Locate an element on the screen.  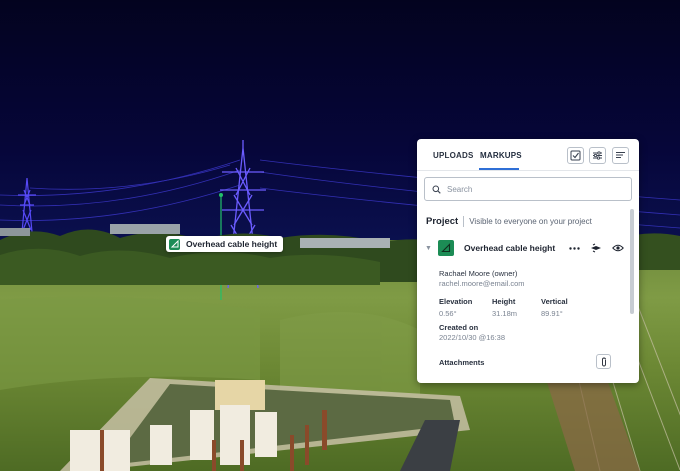
created-value: 2022/10/30 @16:38 is located at coordinates (472, 337).